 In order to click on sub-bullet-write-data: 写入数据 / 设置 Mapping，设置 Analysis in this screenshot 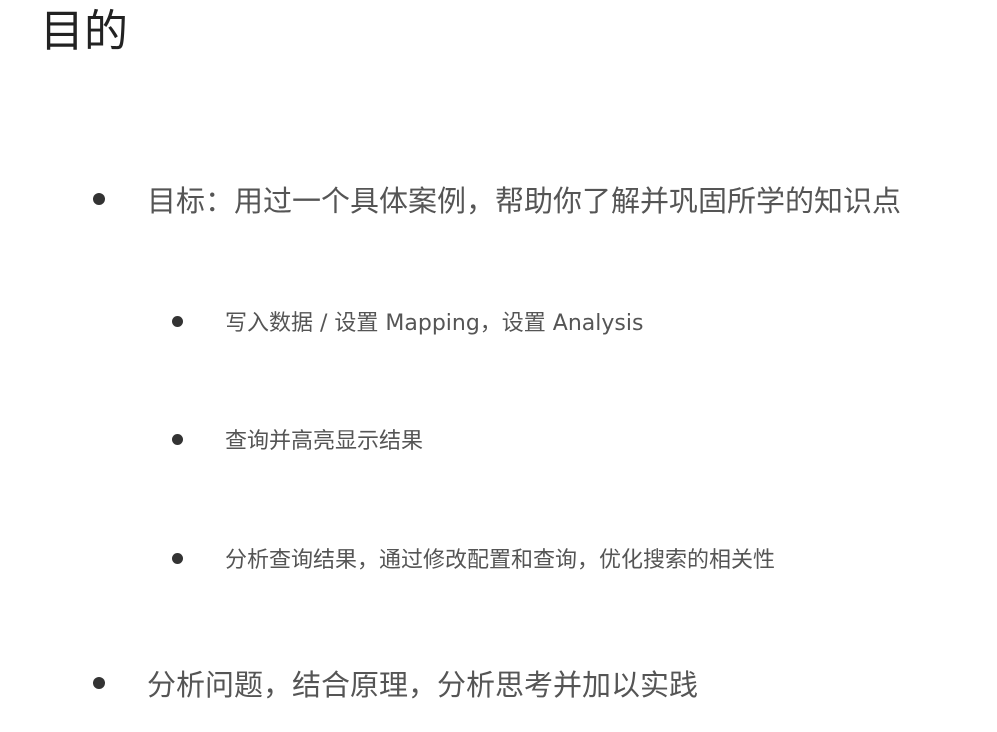, I will do `click(407, 321)`.